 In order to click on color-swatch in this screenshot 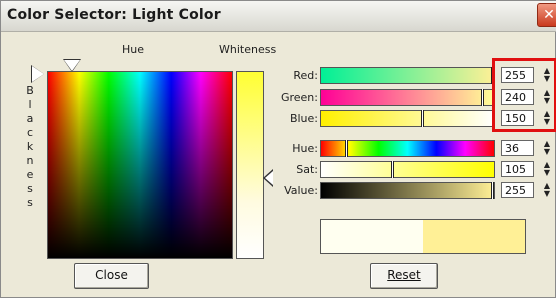, I will do `click(423, 236)`.